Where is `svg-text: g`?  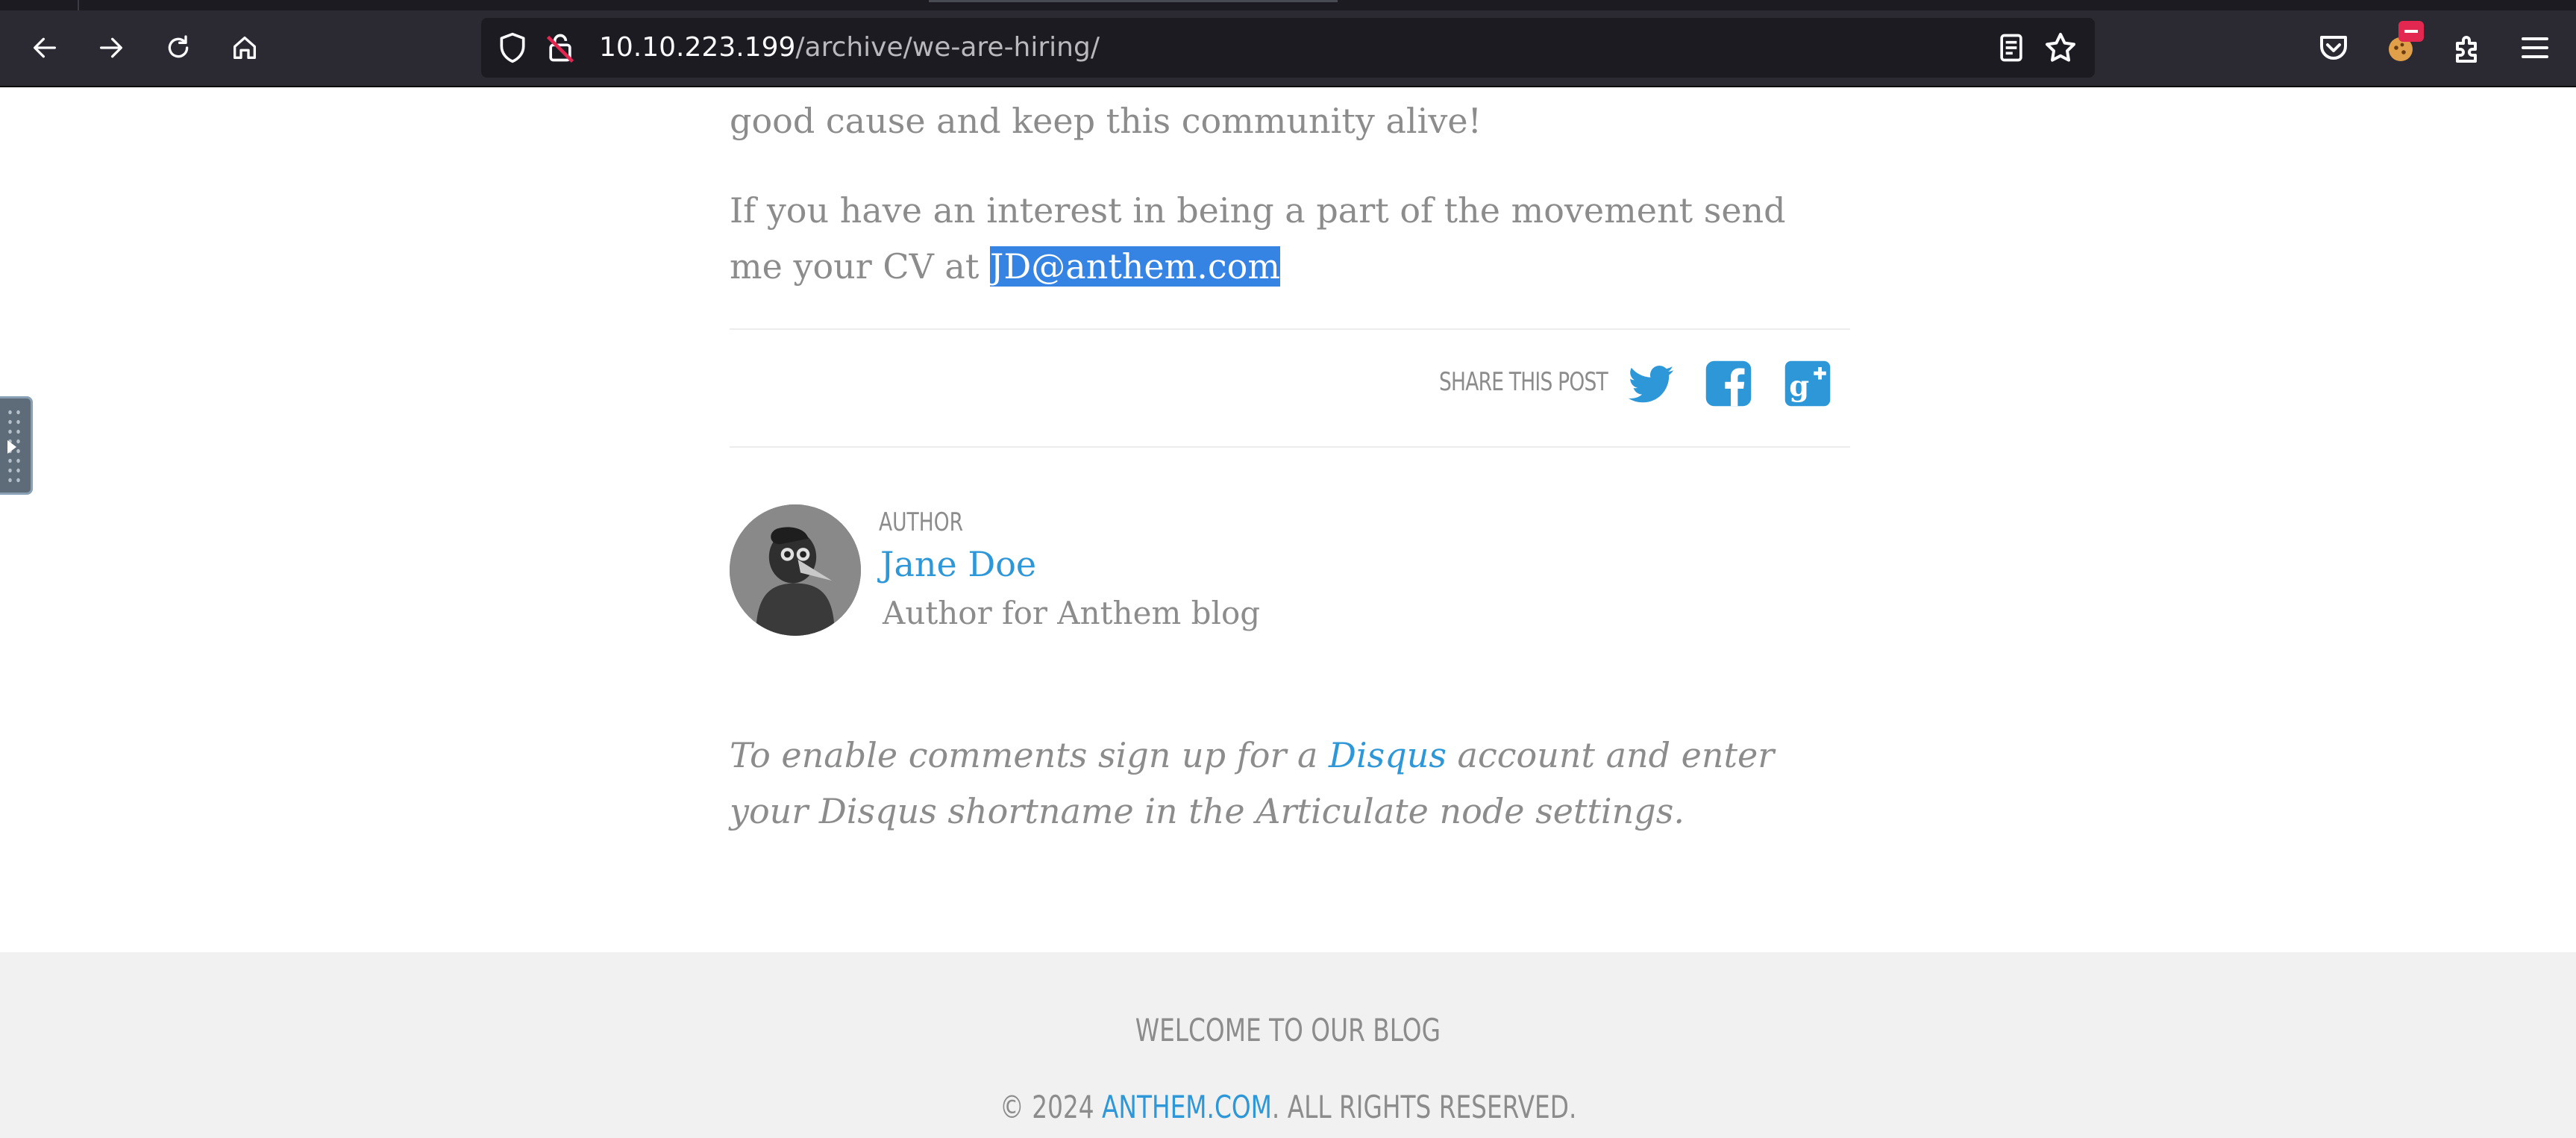
svg-text: g is located at coordinates (1799, 387).